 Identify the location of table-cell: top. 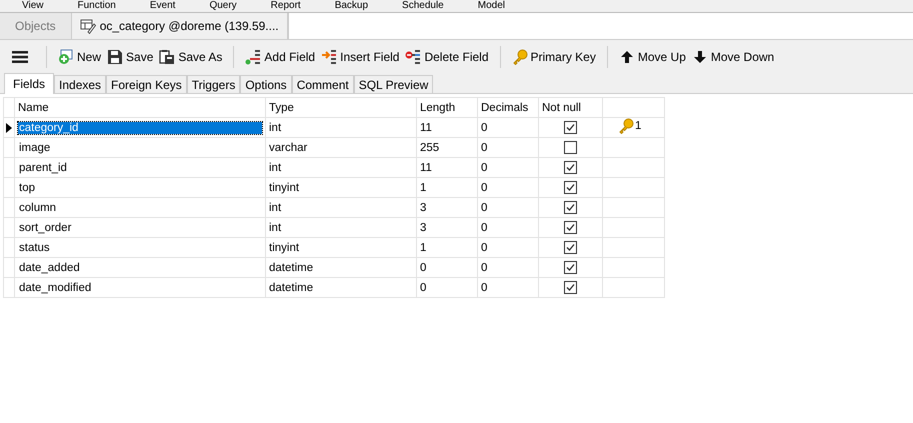
(27, 188).